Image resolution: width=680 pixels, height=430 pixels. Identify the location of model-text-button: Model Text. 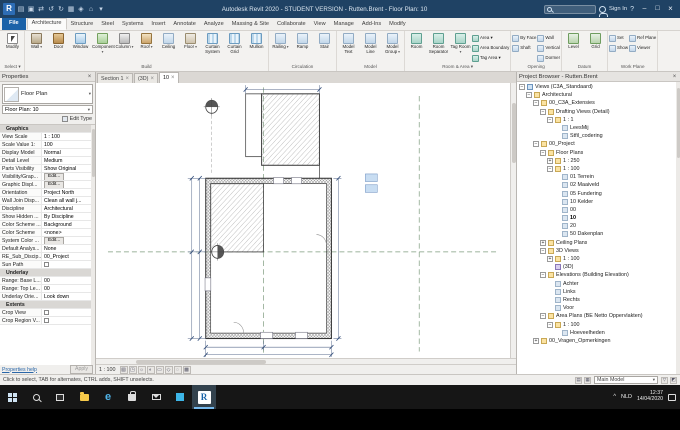
(348, 47).